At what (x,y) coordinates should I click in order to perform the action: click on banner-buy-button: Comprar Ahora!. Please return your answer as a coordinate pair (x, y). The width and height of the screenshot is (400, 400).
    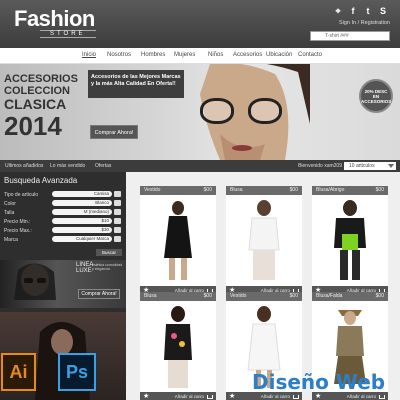
    Looking at the image, I should click on (114, 132).